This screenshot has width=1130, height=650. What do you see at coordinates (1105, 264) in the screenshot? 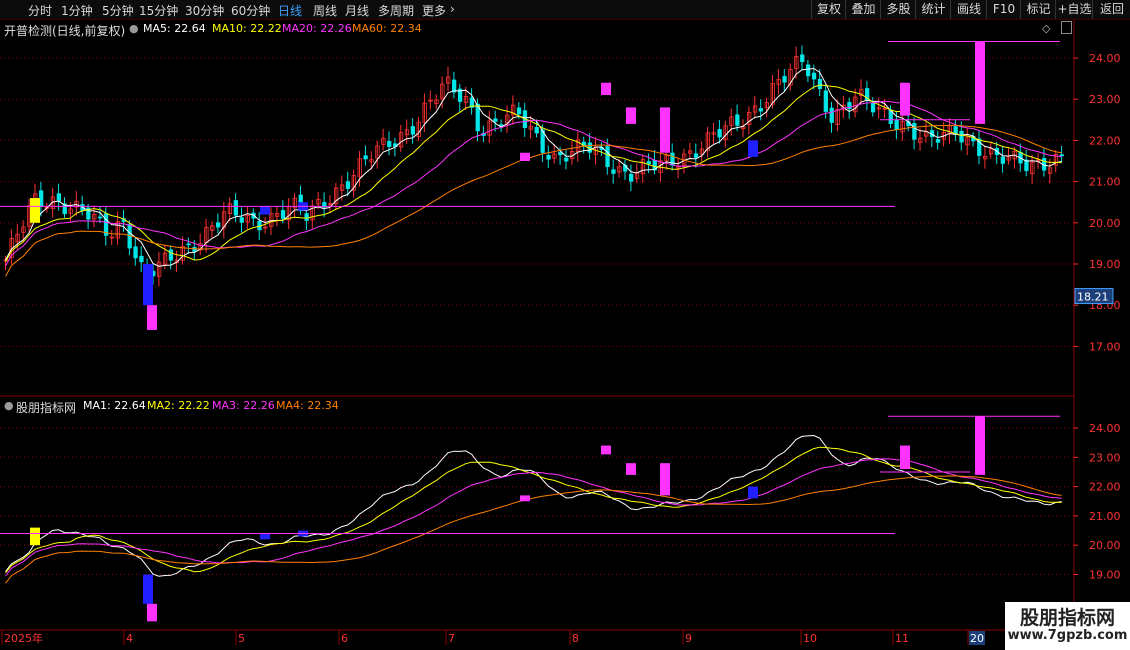
I see `main-axis-label: 19.00` at bounding box center [1105, 264].